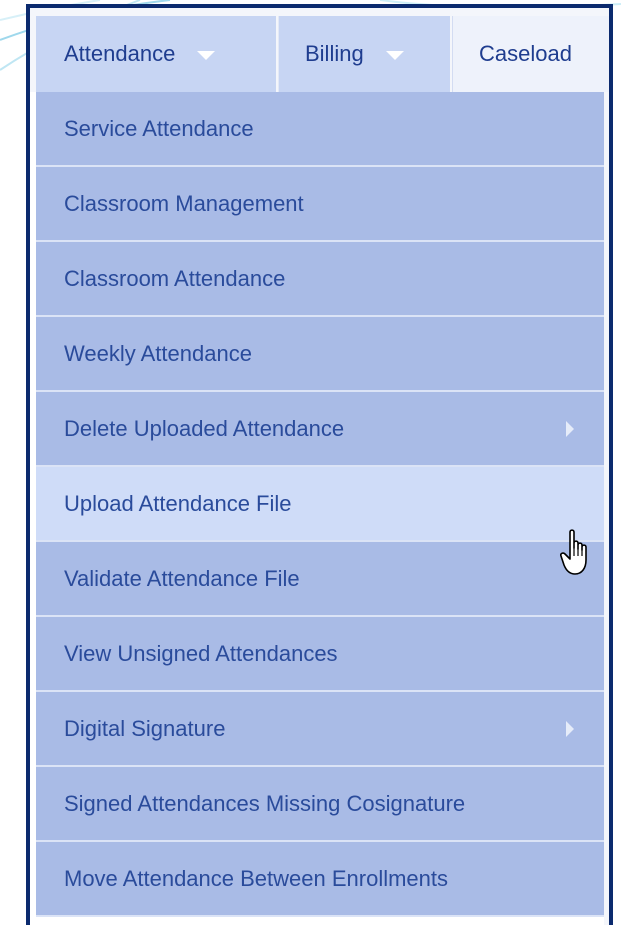  What do you see at coordinates (525, 53) in the screenshot?
I see `nav-tab-label: Caseload` at bounding box center [525, 53].